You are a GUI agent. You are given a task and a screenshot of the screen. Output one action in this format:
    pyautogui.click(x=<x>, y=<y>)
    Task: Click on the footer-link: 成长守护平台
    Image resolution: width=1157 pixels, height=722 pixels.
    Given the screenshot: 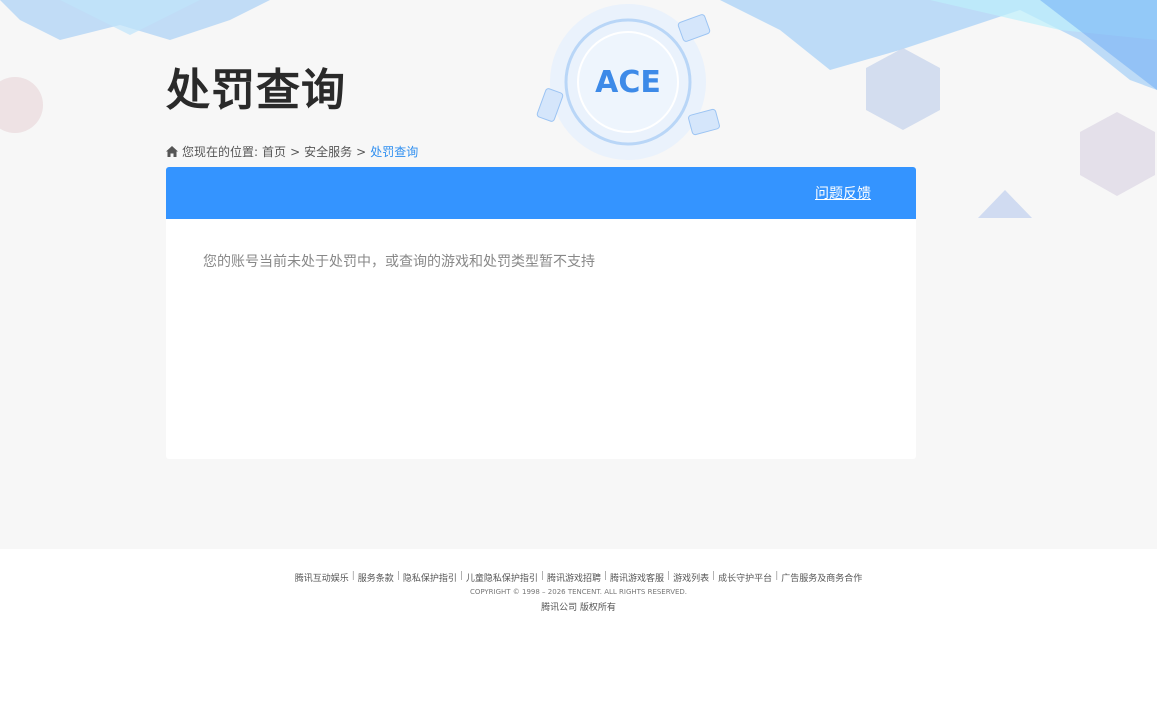 What is the action you would take?
    pyautogui.click(x=745, y=577)
    